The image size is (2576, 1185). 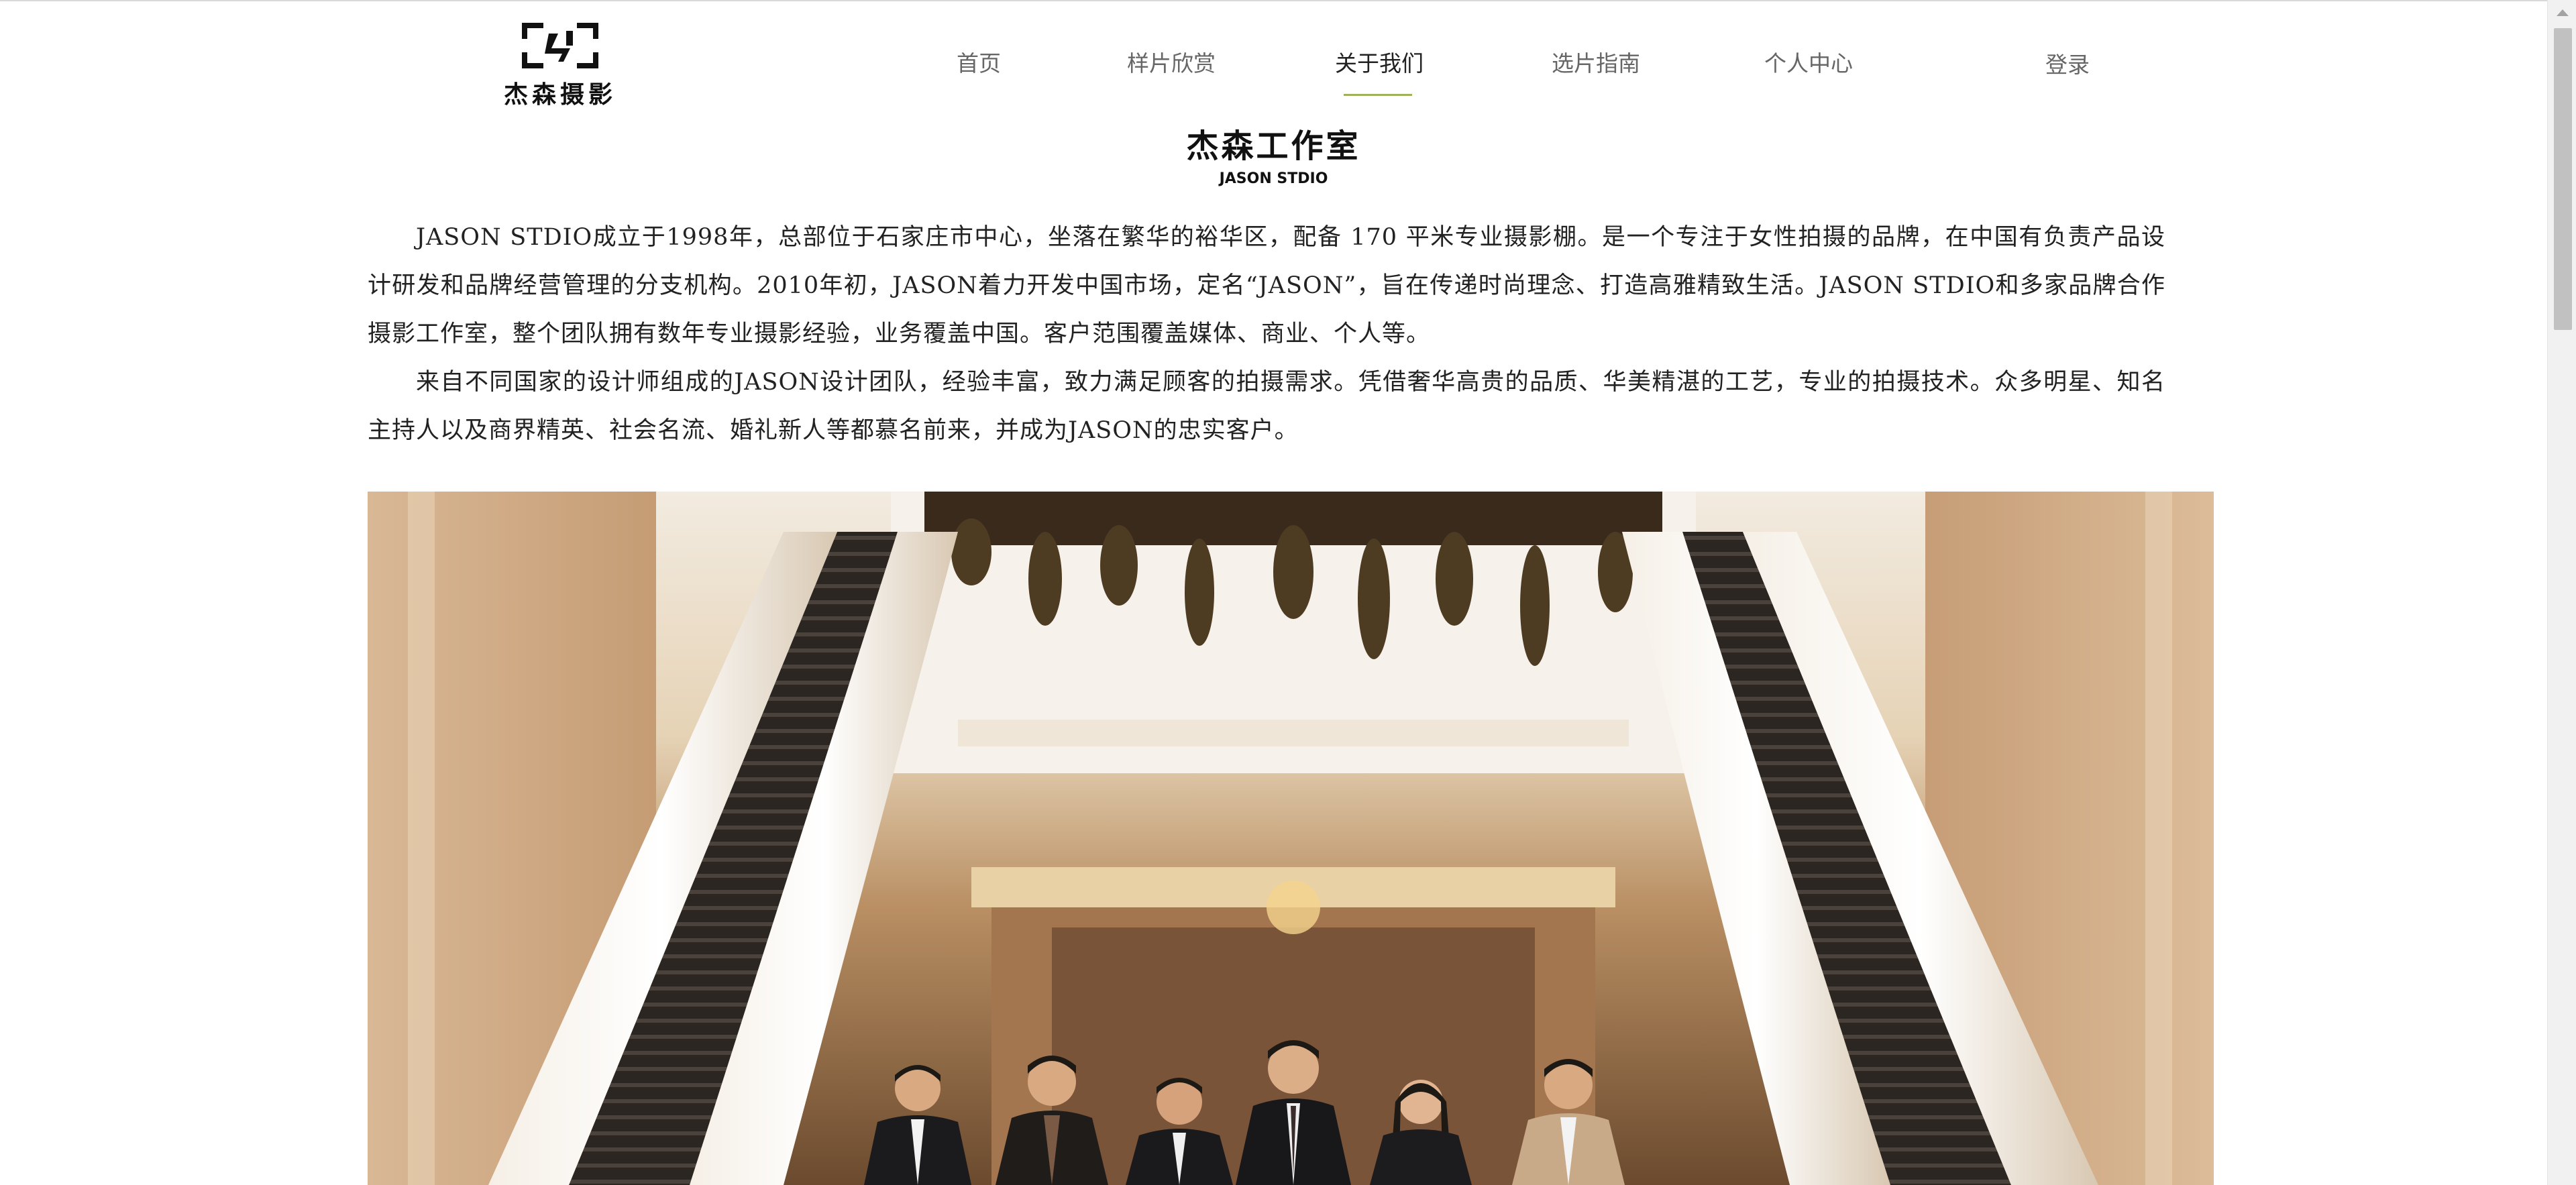 I want to click on scrollbar-thumb, so click(x=2563, y=179).